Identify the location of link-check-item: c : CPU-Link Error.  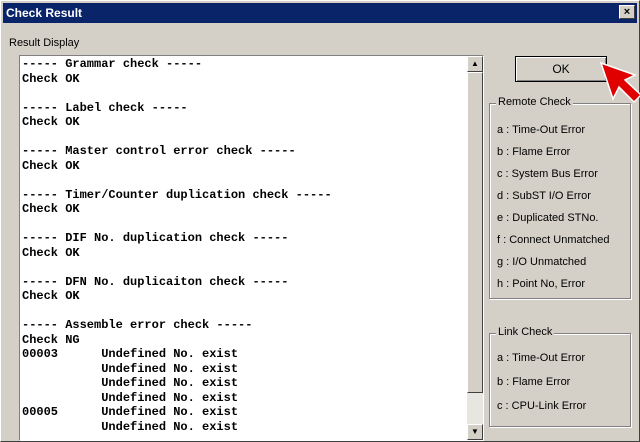
(542, 406).